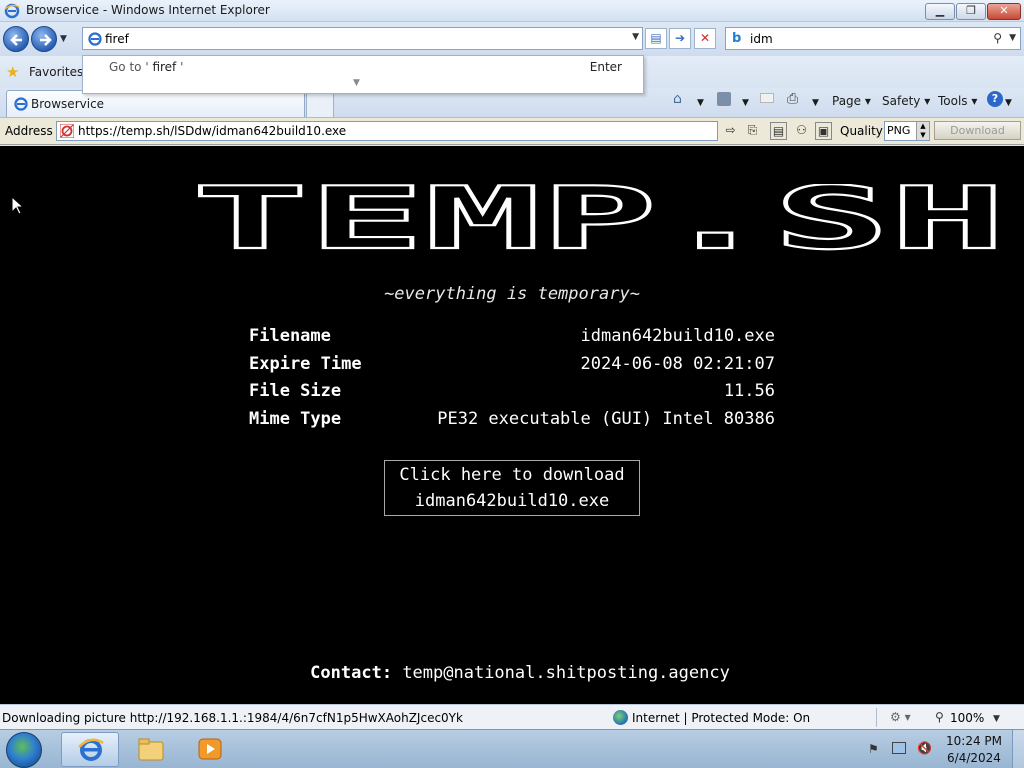 The image size is (1024, 768). I want to click on forward-arrow-icon, so click(46, 40).